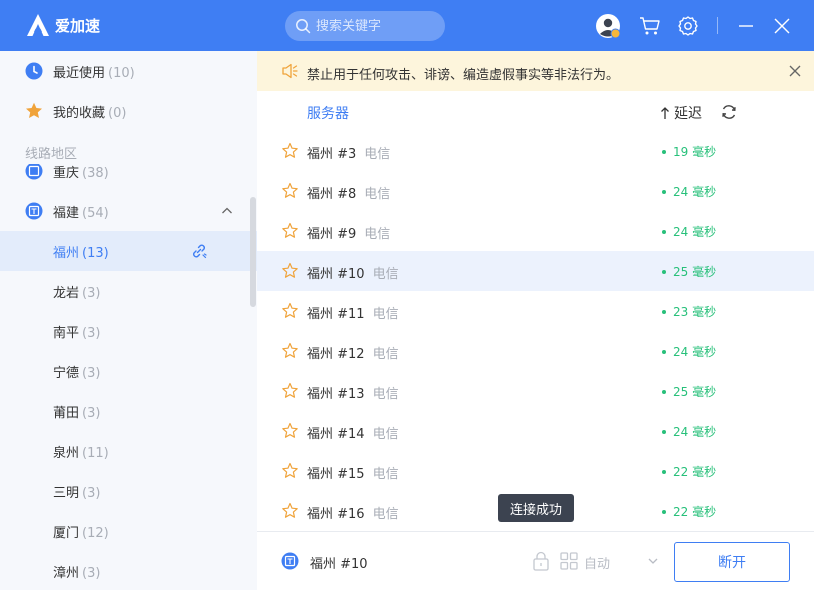  What do you see at coordinates (128, 71) in the screenshot?
I see `sidebar-item-recent: 最近使用 (10)` at bounding box center [128, 71].